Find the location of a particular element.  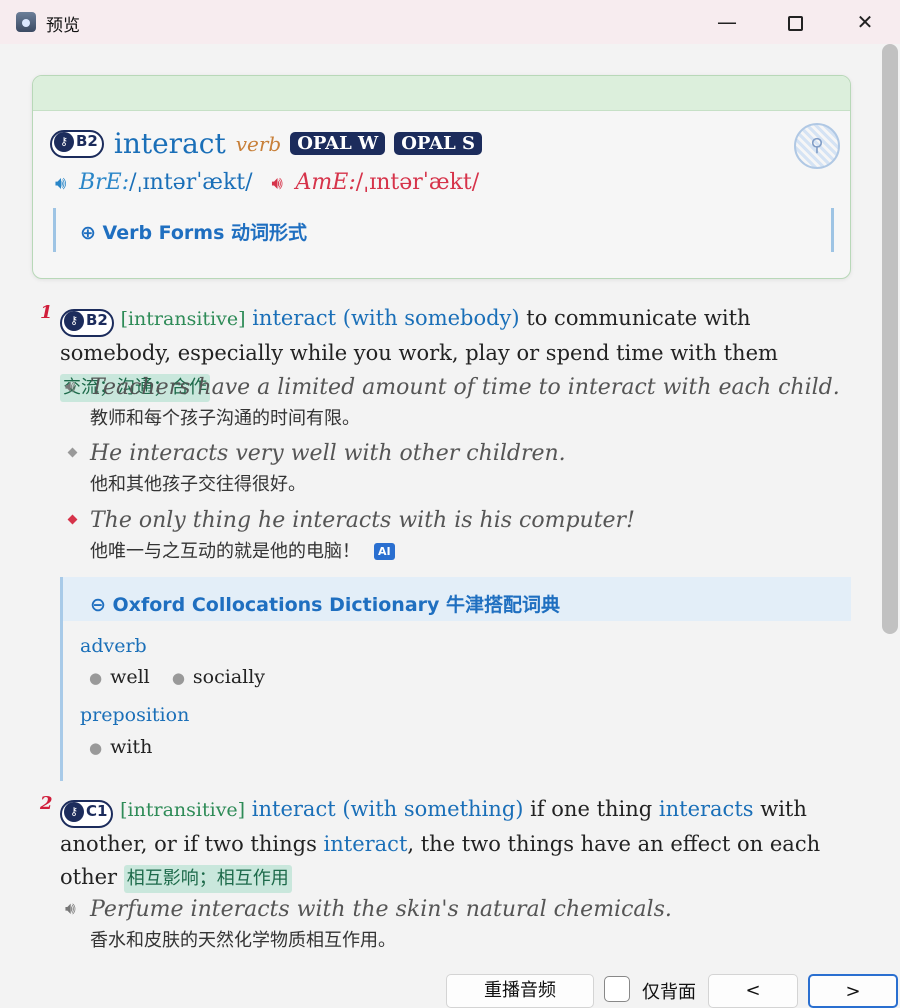

app-icon is located at coordinates (26, 22).